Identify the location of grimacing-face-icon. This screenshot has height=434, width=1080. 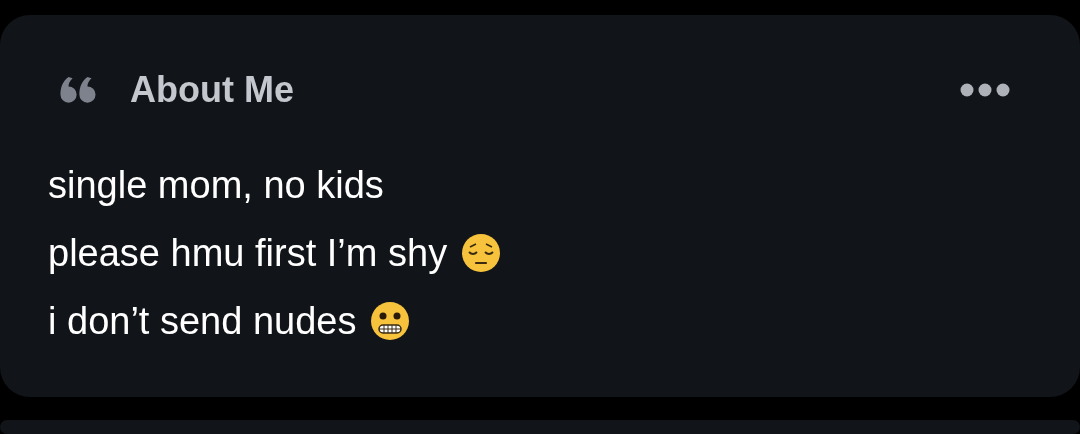
(390, 321).